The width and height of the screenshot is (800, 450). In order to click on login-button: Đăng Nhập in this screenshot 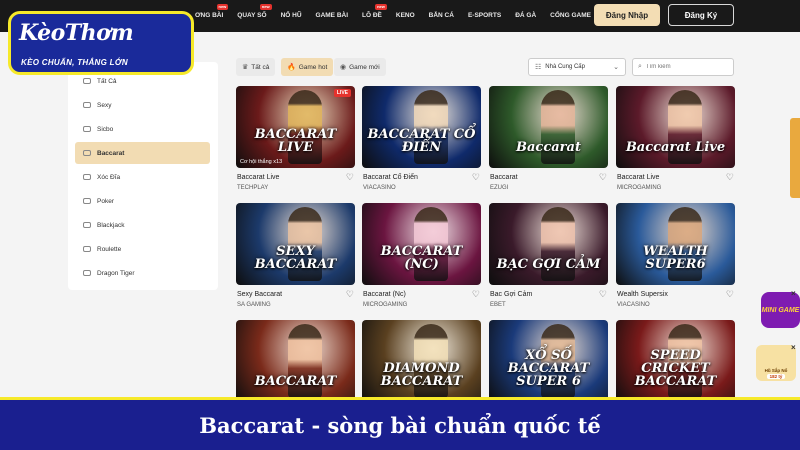, I will do `click(627, 15)`.